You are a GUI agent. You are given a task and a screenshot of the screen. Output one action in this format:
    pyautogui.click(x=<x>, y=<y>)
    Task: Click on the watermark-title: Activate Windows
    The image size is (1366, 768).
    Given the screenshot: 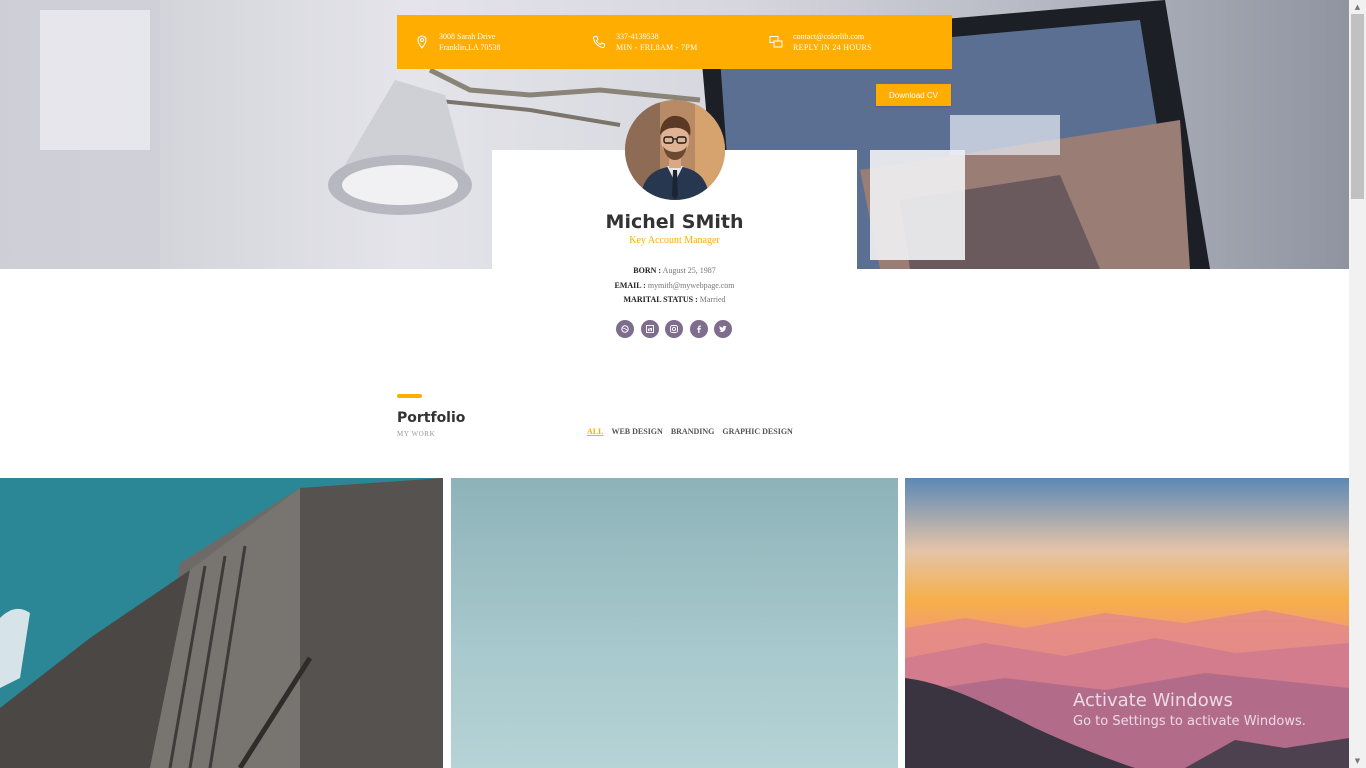 What is the action you would take?
    pyautogui.click(x=1153, y=700)
    